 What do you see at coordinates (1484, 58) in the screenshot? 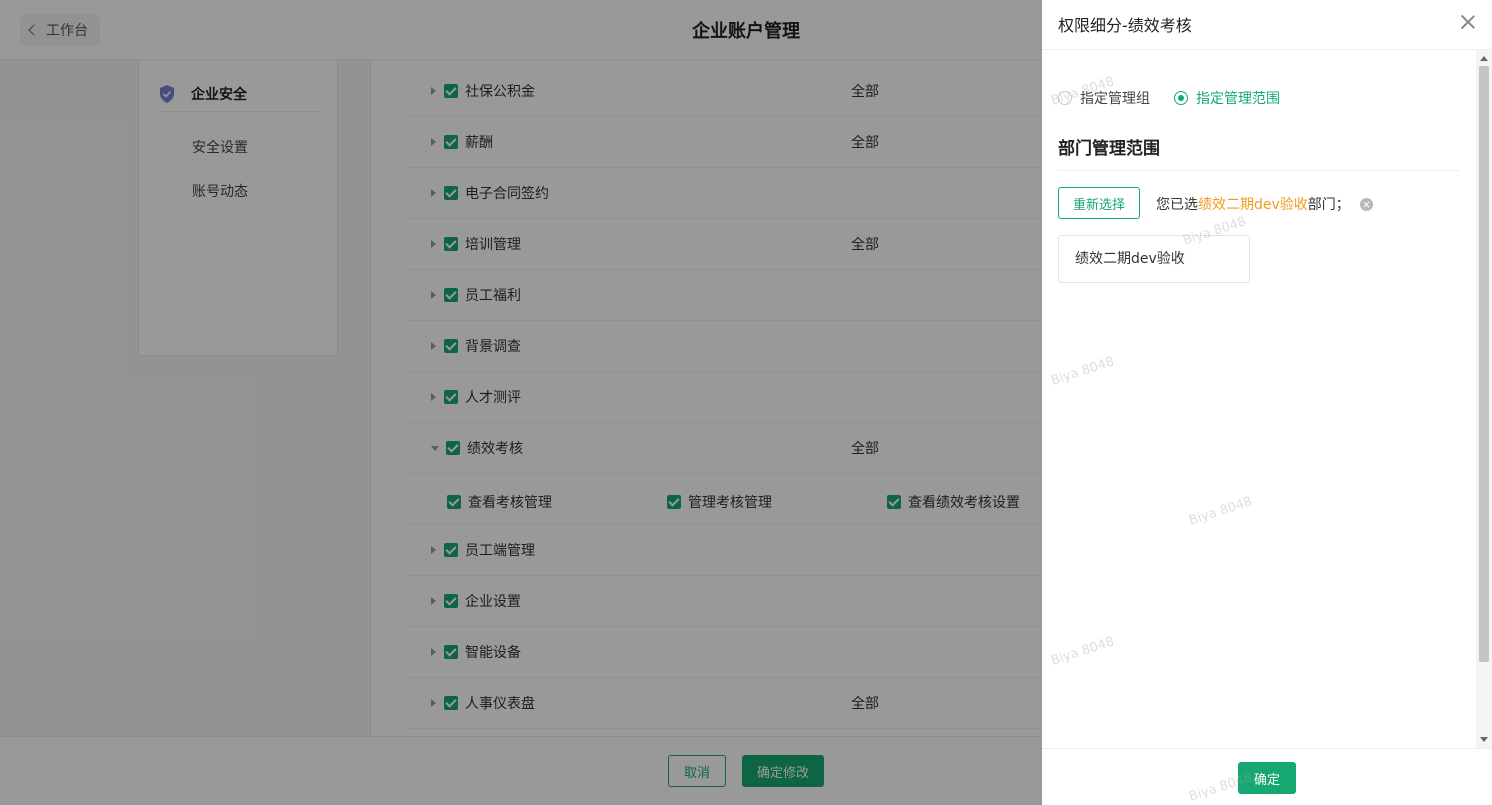
I see `scroll-up-icon` at bounding box center [1484, 58].